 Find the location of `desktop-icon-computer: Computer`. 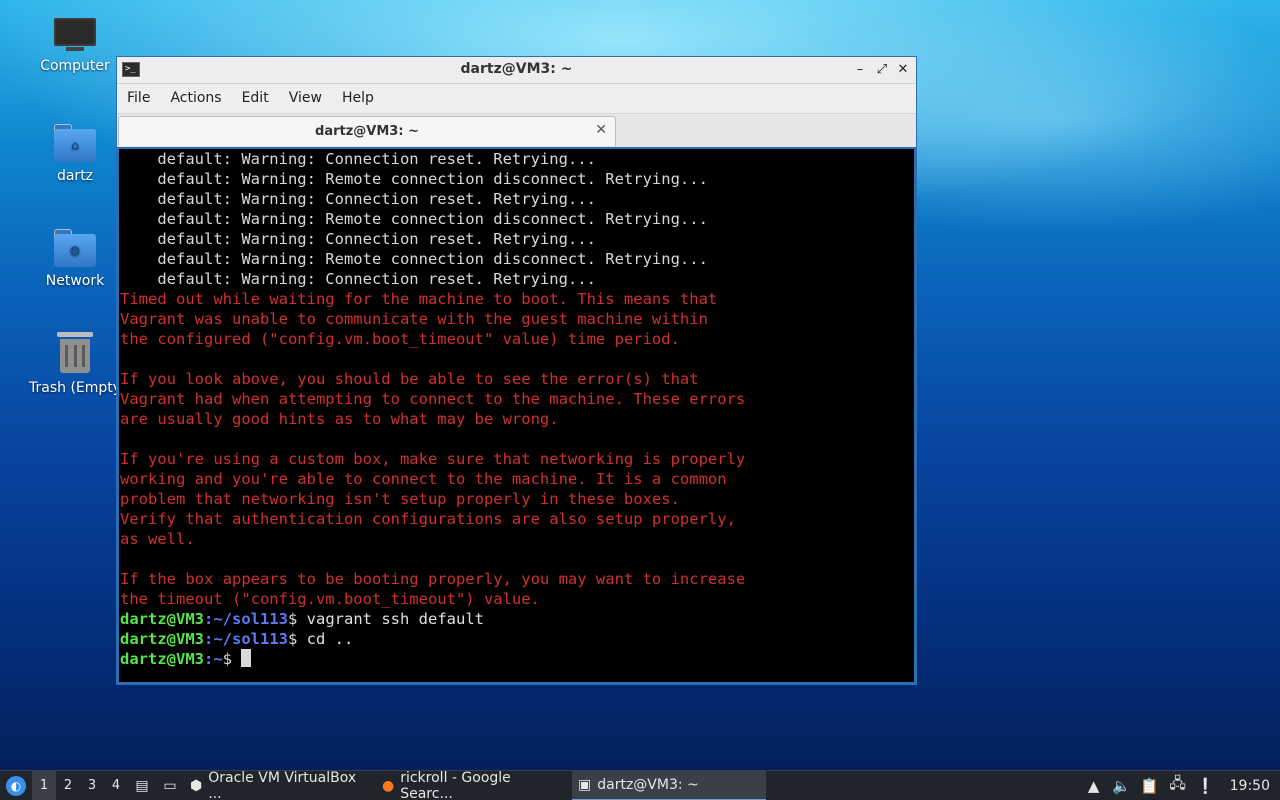

desktop-icon-computer: Computer is located at coordinates (75, 46).